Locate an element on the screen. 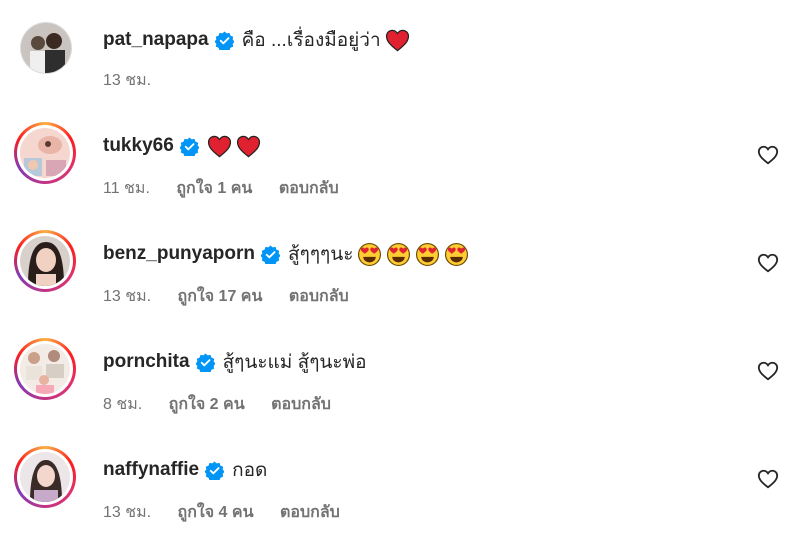 The height and width of the screenshot is (553, 800). likes-count: ถูกใจ 2 คน is located at coordinates (207, 404).